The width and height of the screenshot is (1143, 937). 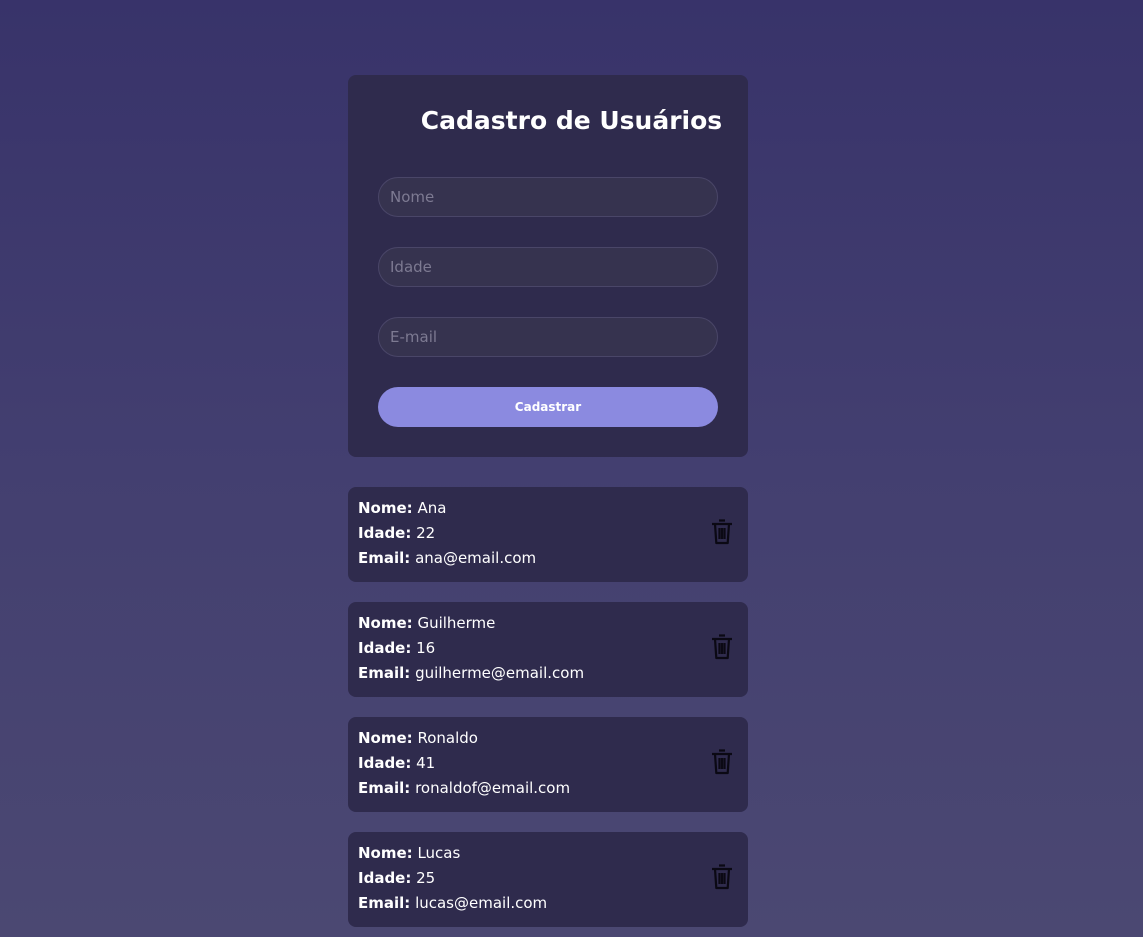 What do you see at coordinates (447, 738) in the screenshot?
I see `user-name: Ronaldo` at bounding box center [447, 738].